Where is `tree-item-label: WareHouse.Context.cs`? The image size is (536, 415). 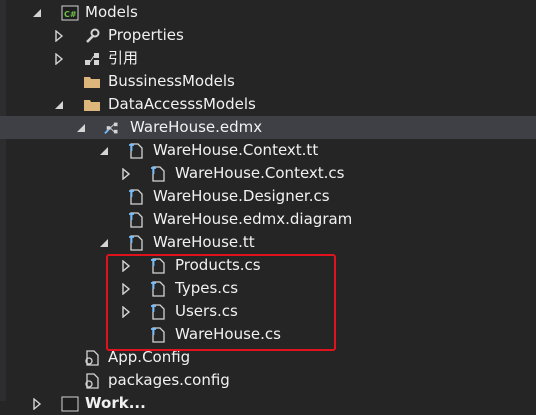 tree-item-label: WareHouse.Context.cs is located at coordinates (260, 173).